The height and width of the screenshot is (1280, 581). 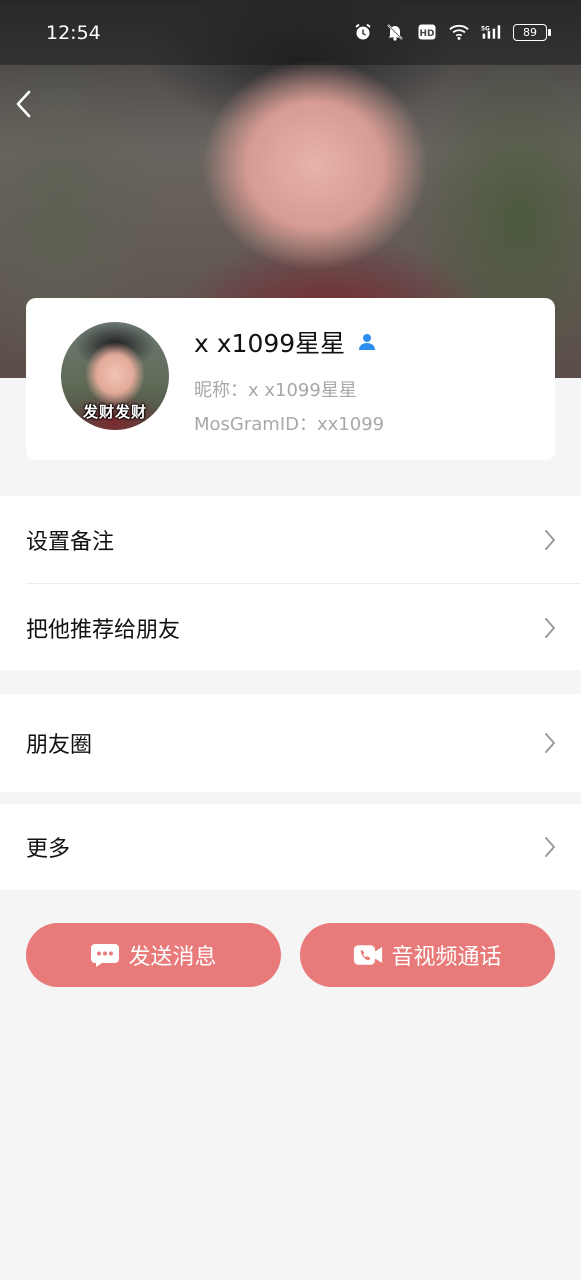 What do you see at coordinates (275, 390) in the screenshot?
I see `profile-nickname: 昵称：x x1099星星` at bounding box center [275, 390].